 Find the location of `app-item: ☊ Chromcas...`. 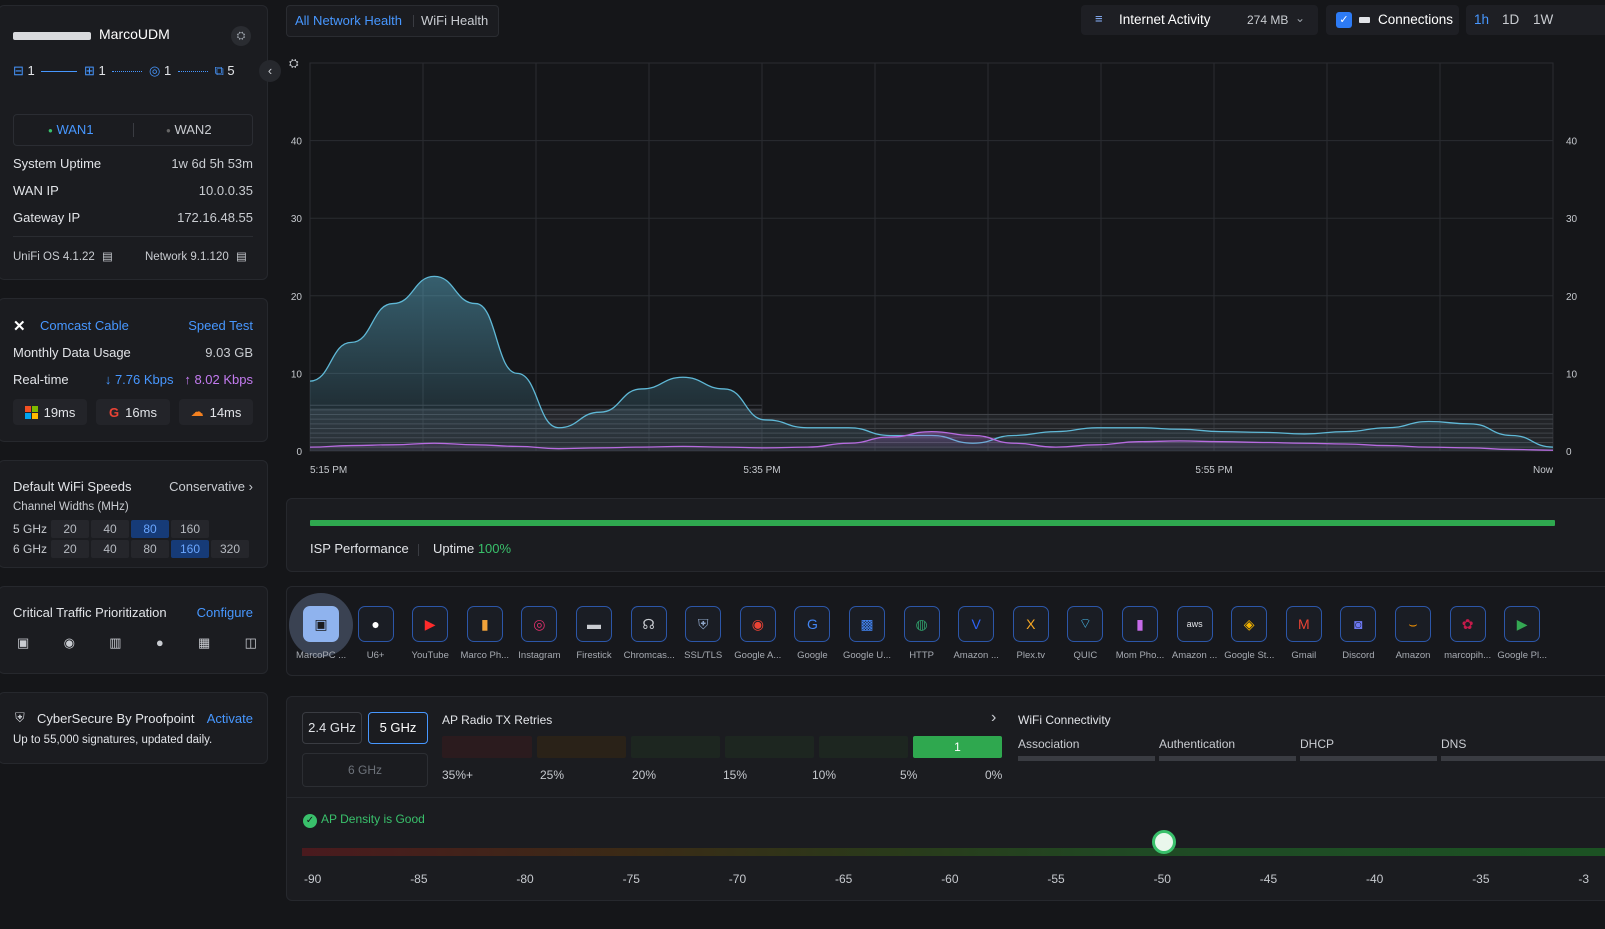

app-item: ☊ Chromcas... is located at coordinates (649, 633).